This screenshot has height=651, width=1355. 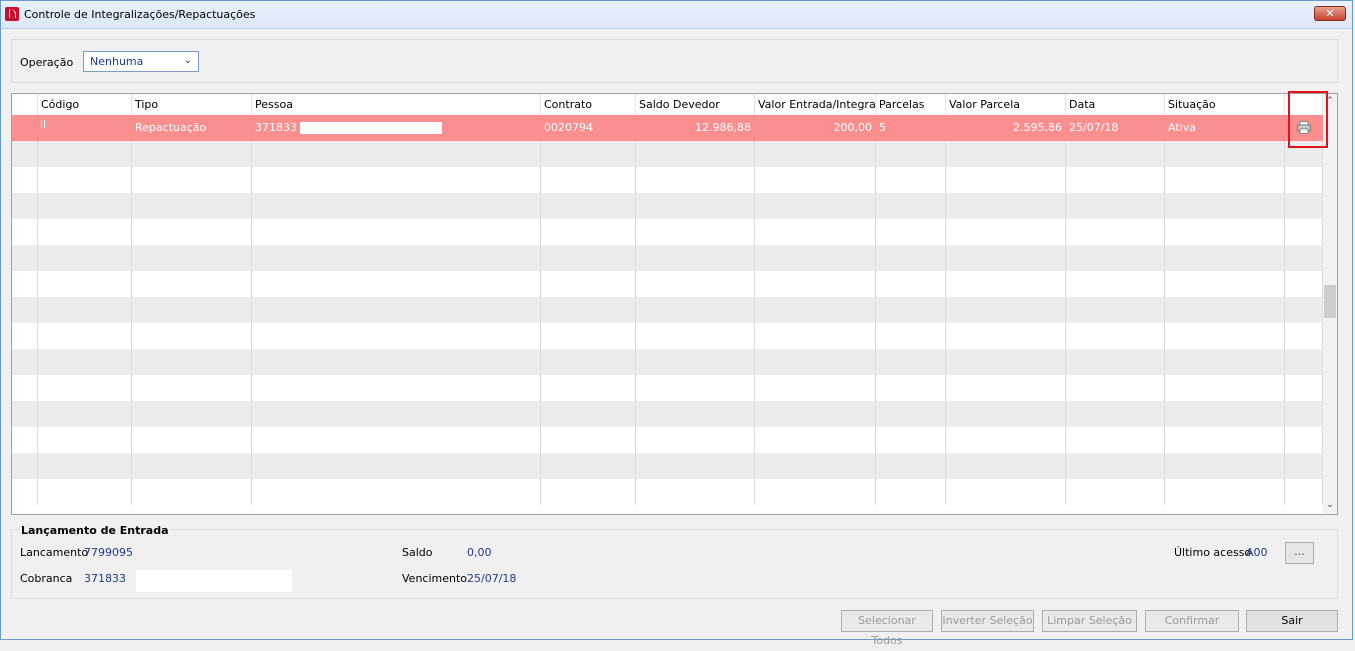 I want to click on confirmar-button: Confirmar, so click(x=1192, y=621).